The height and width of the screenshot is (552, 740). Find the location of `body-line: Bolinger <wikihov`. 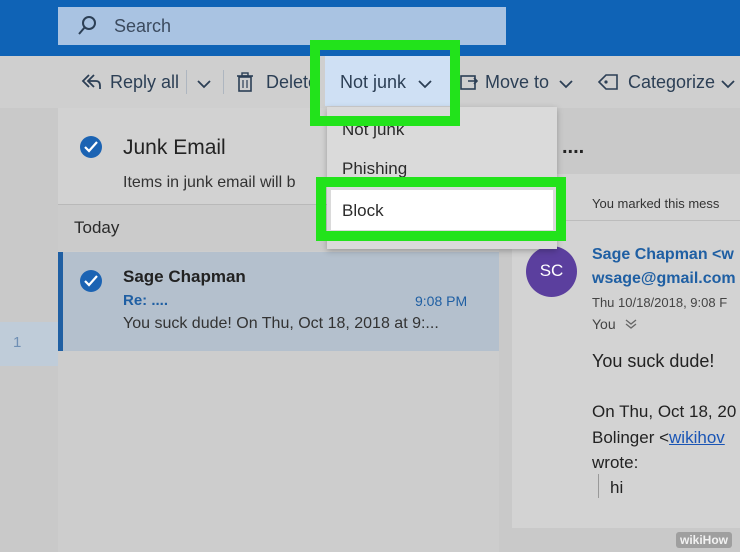

body-line: Bolinger <wikihov is located at coordinates (658, 438).